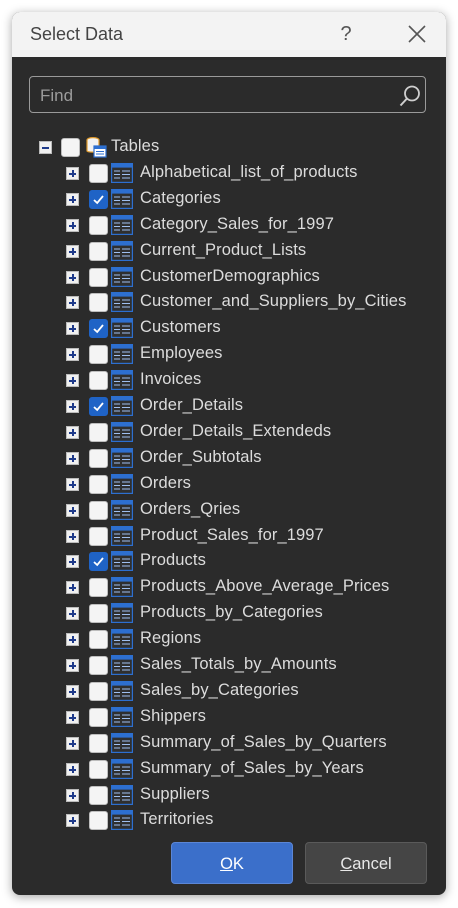 The width and height of the screenshot is (458, 908). I want to click on table-label: Territories, so click(177, 819).